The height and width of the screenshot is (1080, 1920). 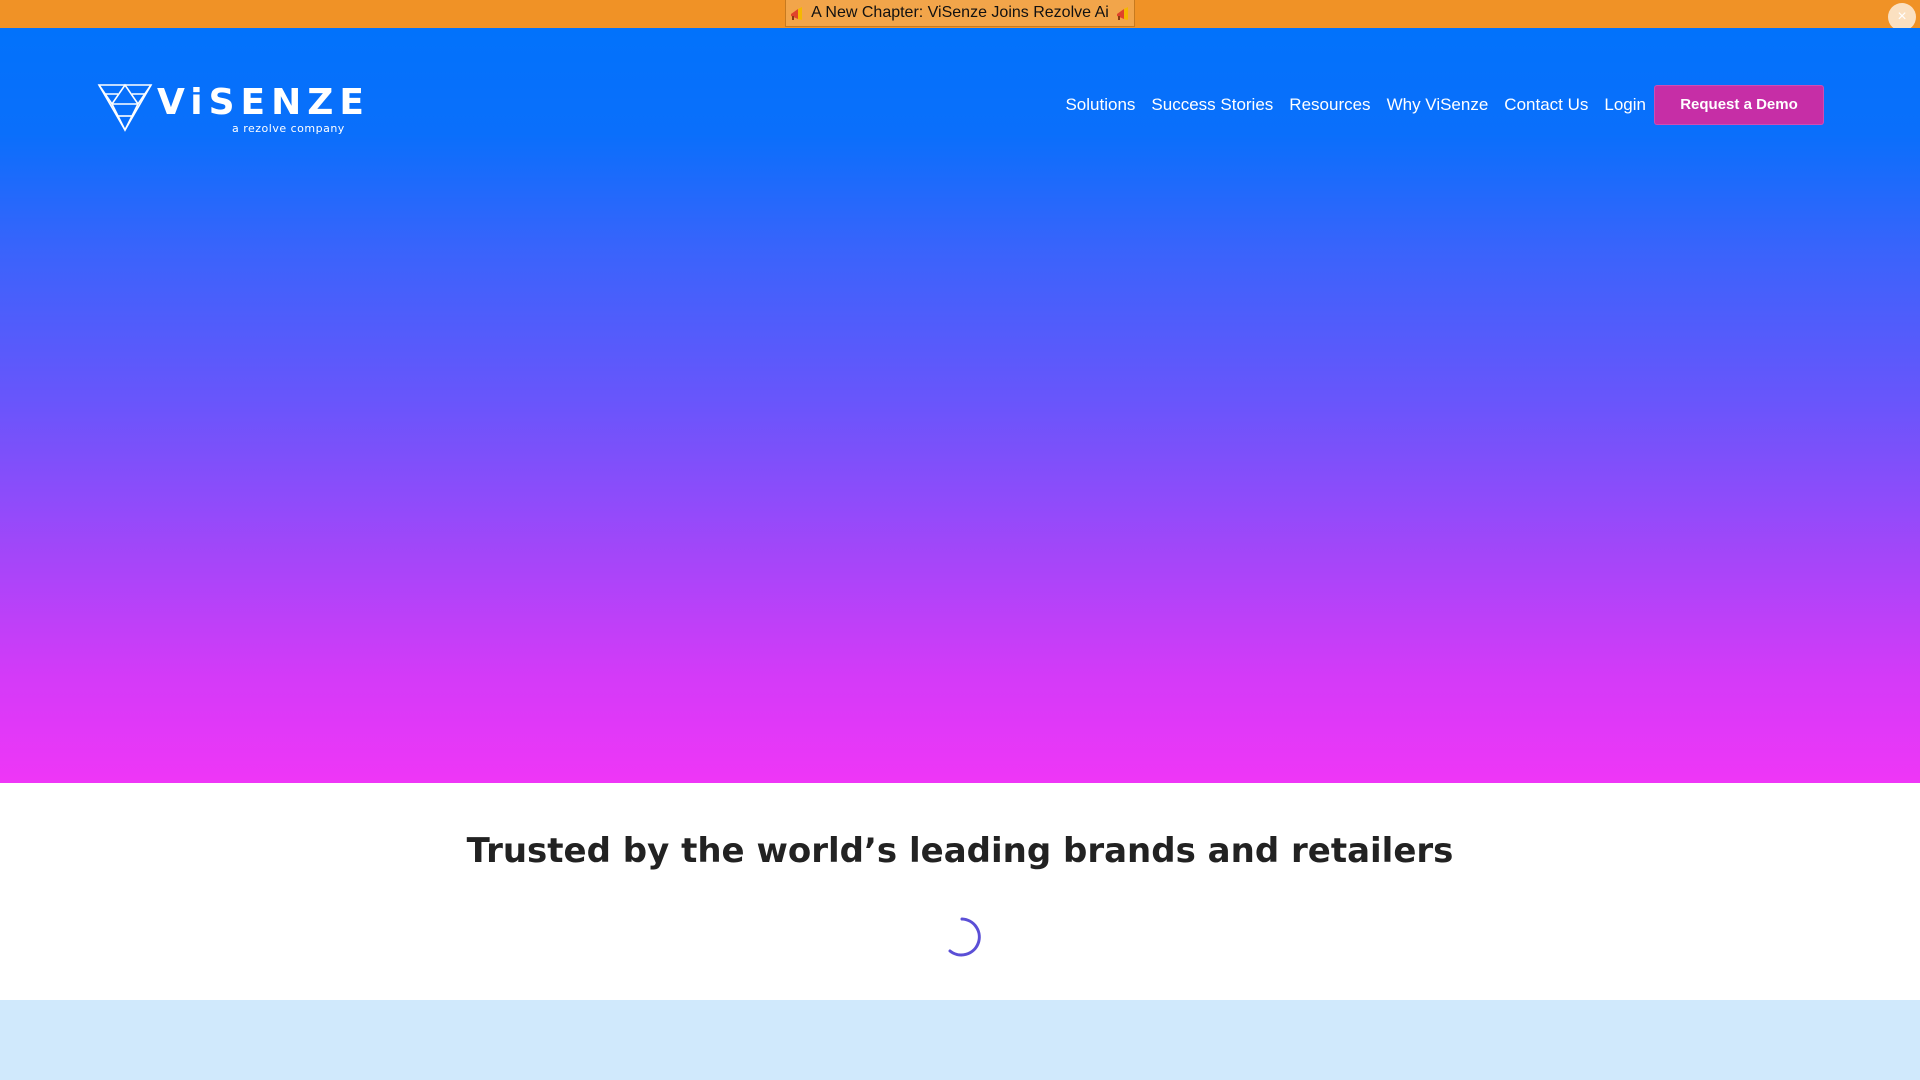 What do you see at coordinates (1212, 105) in the screenshot?
I see `nav-success-stories: Success Stories` at bounding box center [1212, 105].